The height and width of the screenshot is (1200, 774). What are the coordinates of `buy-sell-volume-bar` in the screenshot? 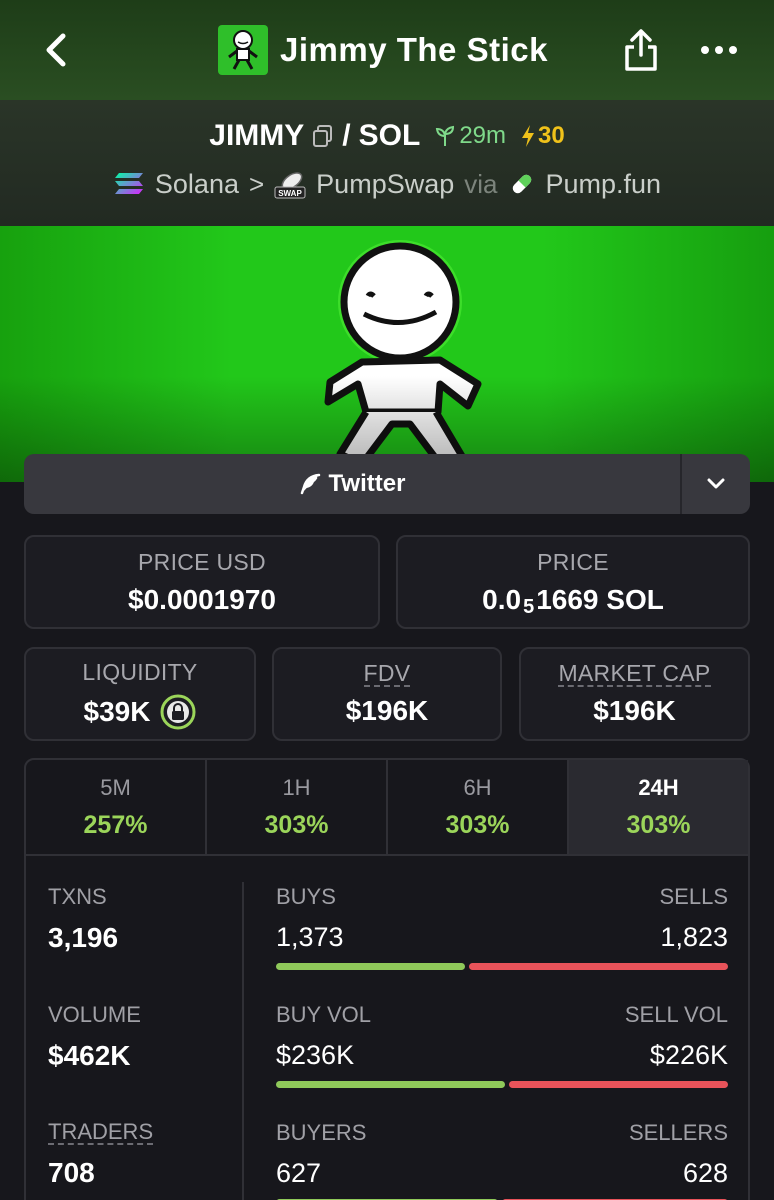 It's located at (502, 1084).